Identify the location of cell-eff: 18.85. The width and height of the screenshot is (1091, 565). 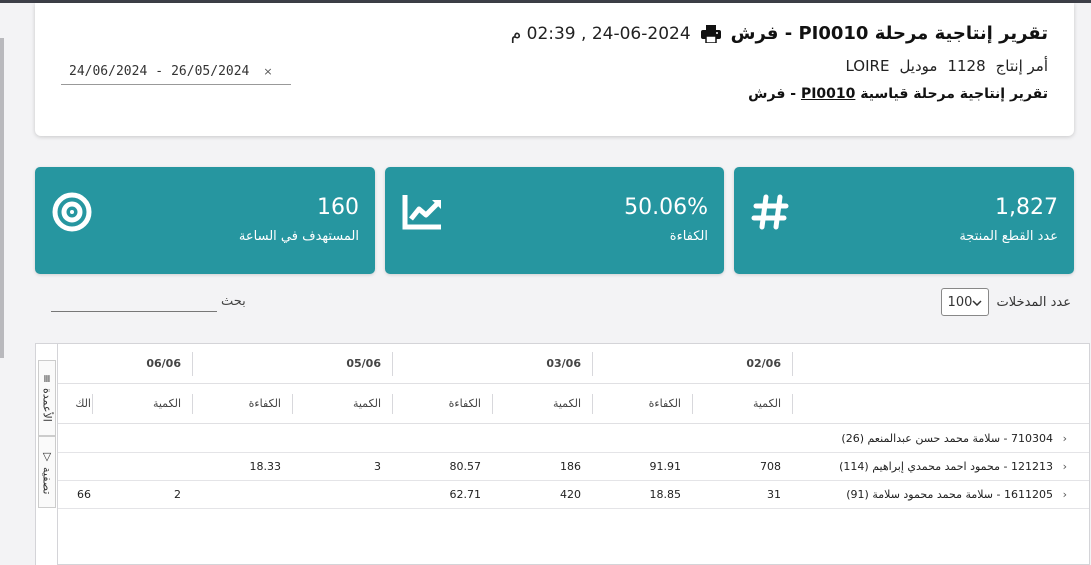
(665, 494).